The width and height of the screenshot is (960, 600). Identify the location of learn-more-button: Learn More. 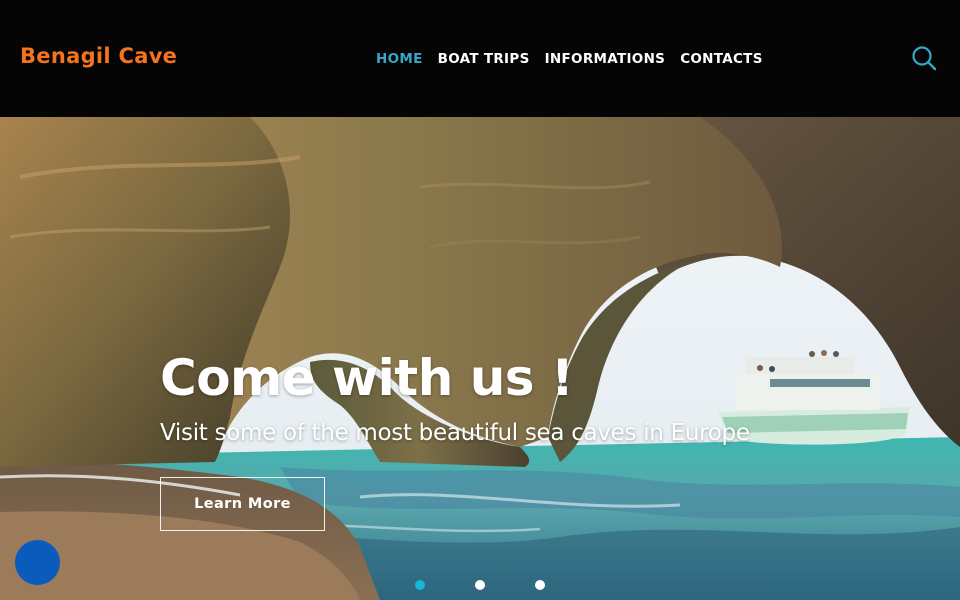
(242, 504).